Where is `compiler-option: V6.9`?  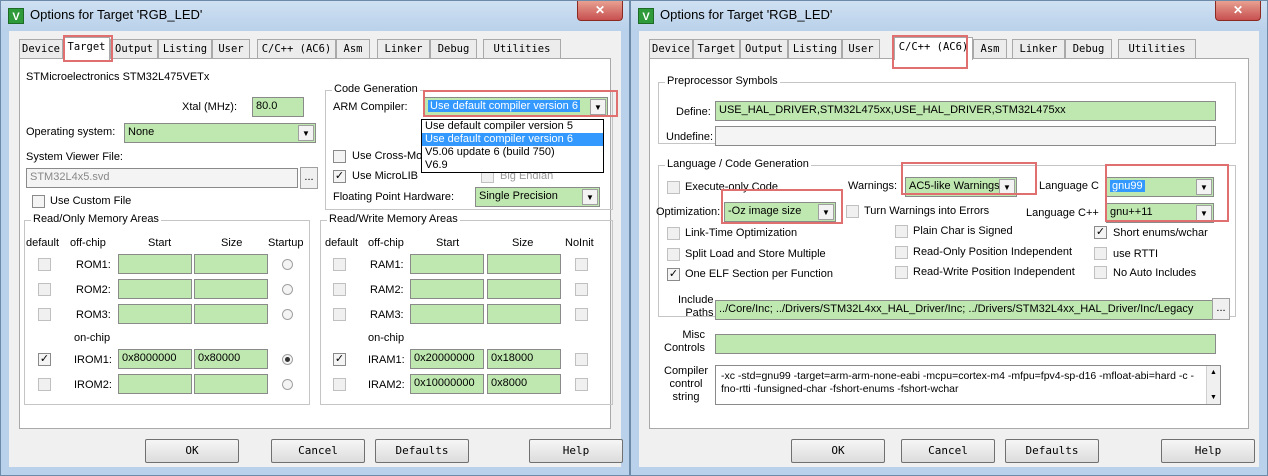
compiler-option: V6.9 is located at coordinates (512, 165).